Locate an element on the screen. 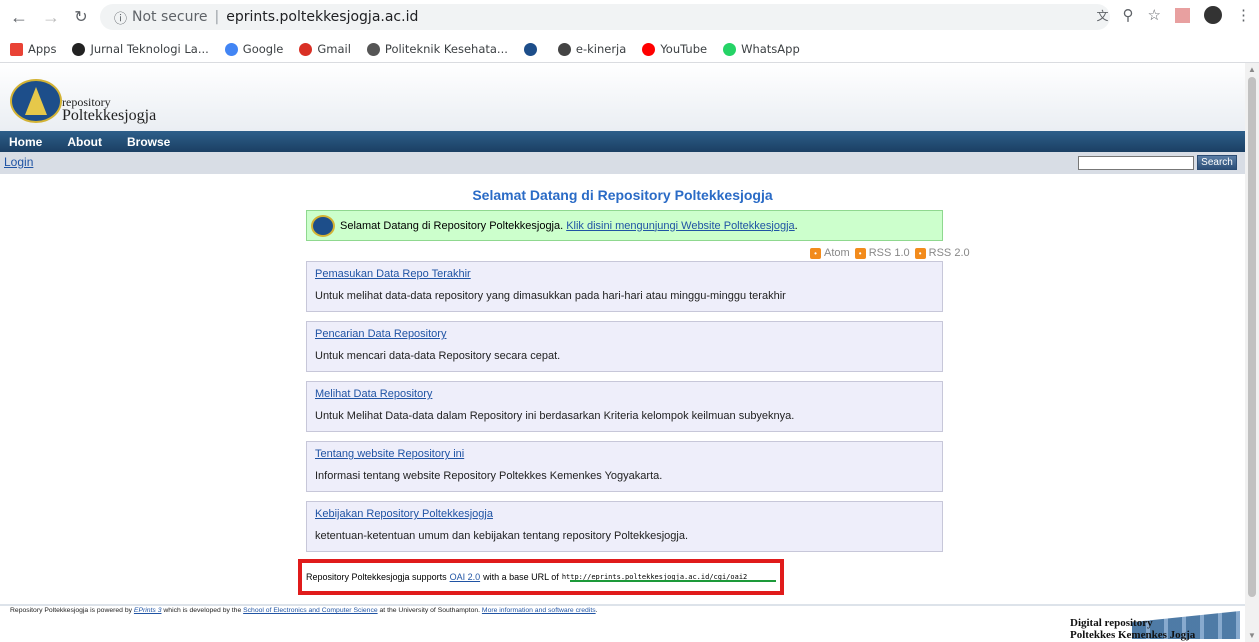 The image size is (1259, 642). profile-avatar-icon is located at coordinates (1213, 15).